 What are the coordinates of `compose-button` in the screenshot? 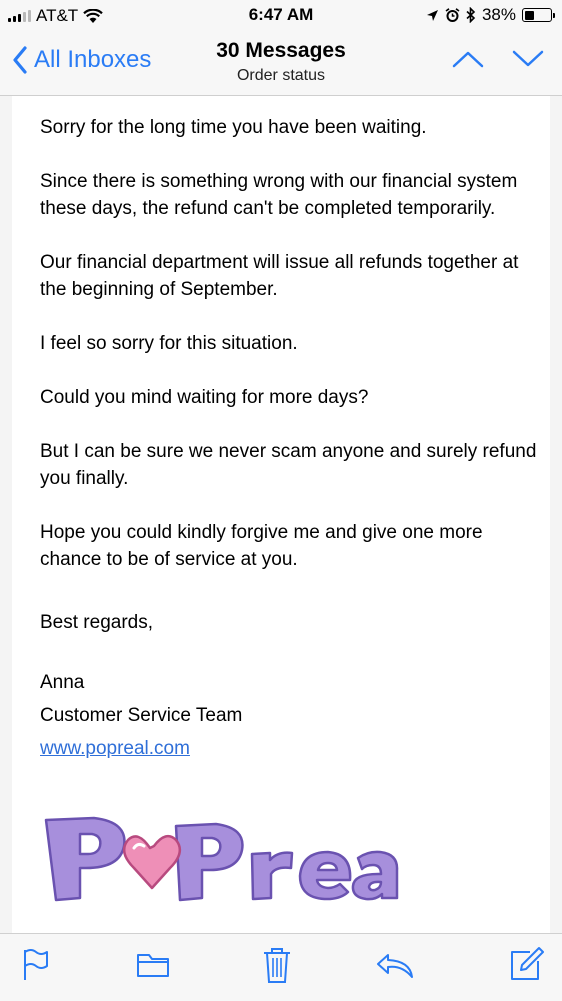 It's located at (526, 966).